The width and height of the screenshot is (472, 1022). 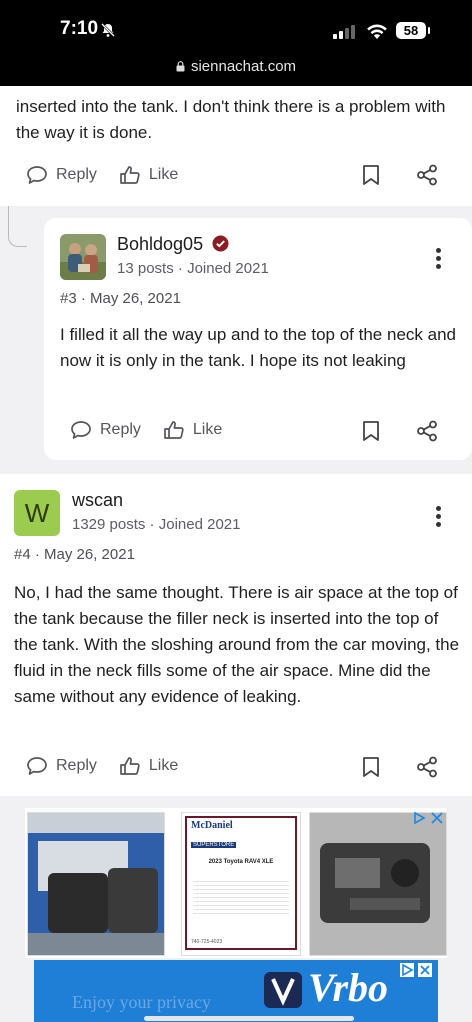 What do you see at coordinates (236, 43) in the screenshot?
I see `status-bar: 7:10 58 siennachat.com` at bounding box center [236, 43].